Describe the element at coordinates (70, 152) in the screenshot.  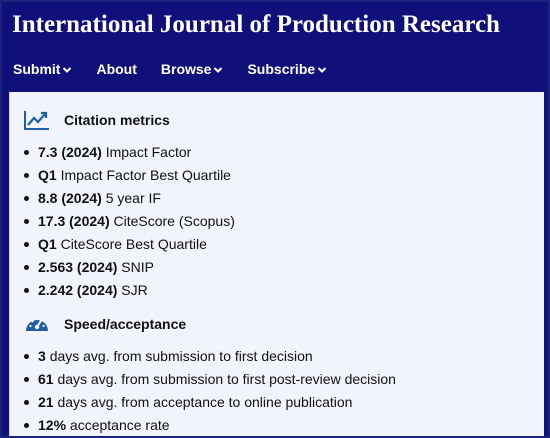
I see `metric-value: 7.3 (2024)` at that location.